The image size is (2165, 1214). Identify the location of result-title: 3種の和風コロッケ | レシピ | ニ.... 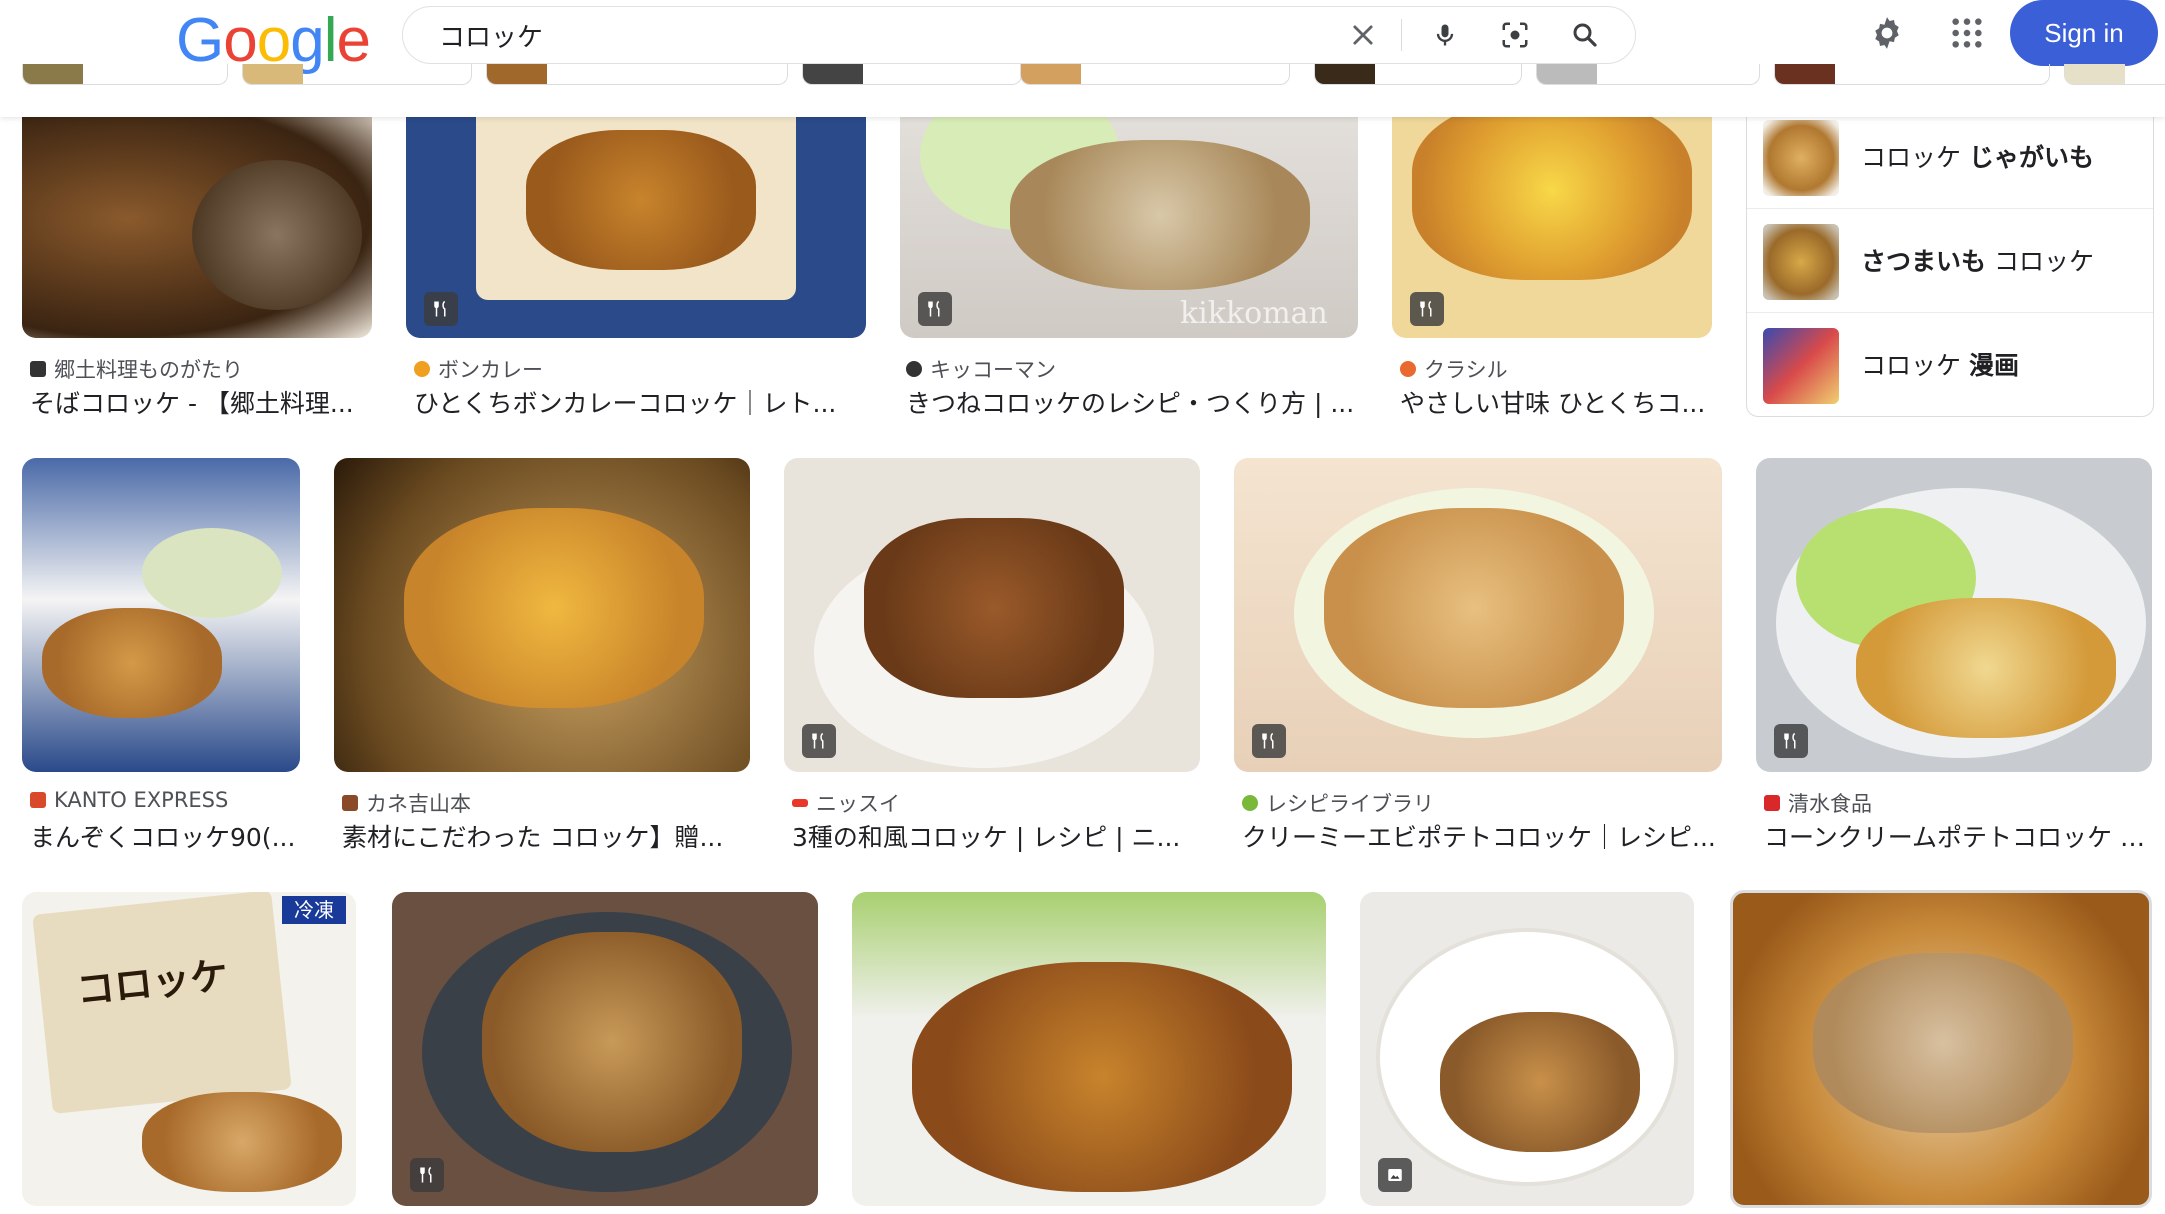
(996, 836).